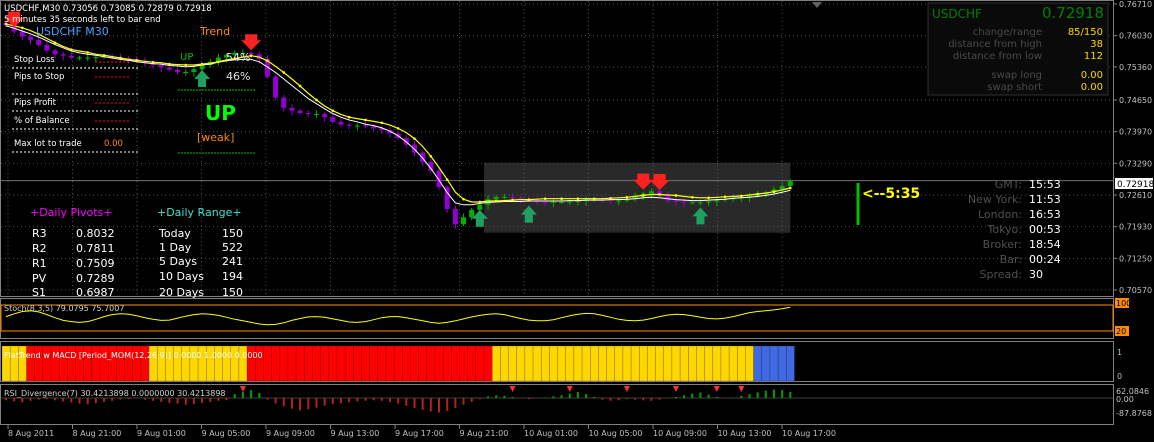 Image resolution: width=1154 pixels, height=442 pixels. What do you see at coordinates (72, 31) in the screenshot?
I see `trend-pair-tf: USDCHF M30` at bounding box center [72, 31].